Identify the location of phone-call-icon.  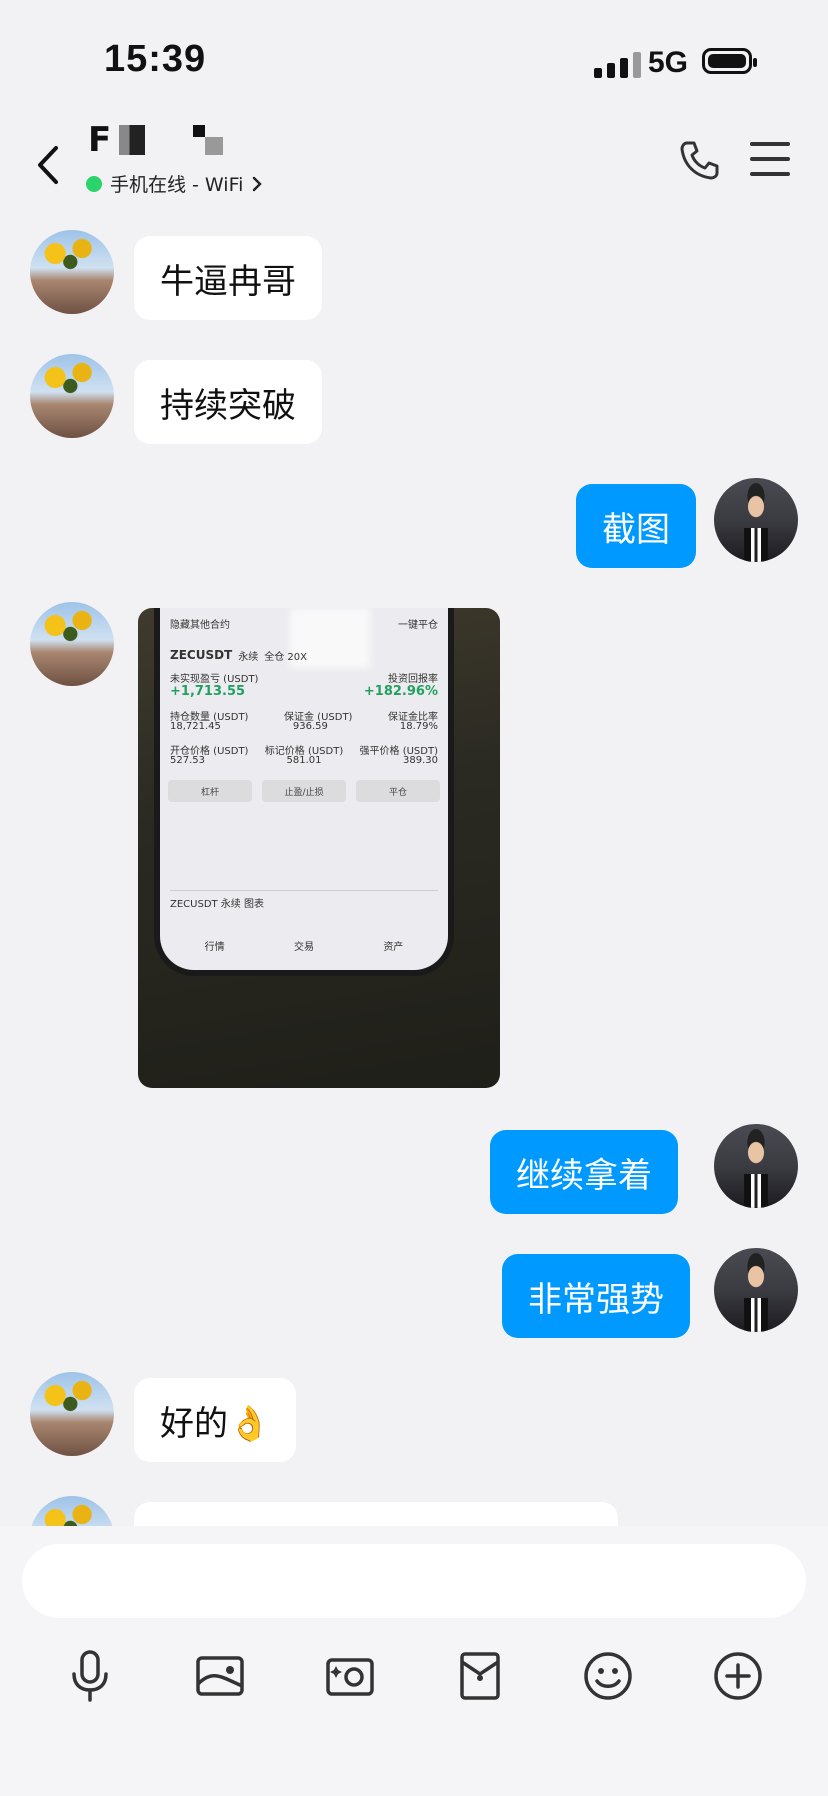
(700, 160).